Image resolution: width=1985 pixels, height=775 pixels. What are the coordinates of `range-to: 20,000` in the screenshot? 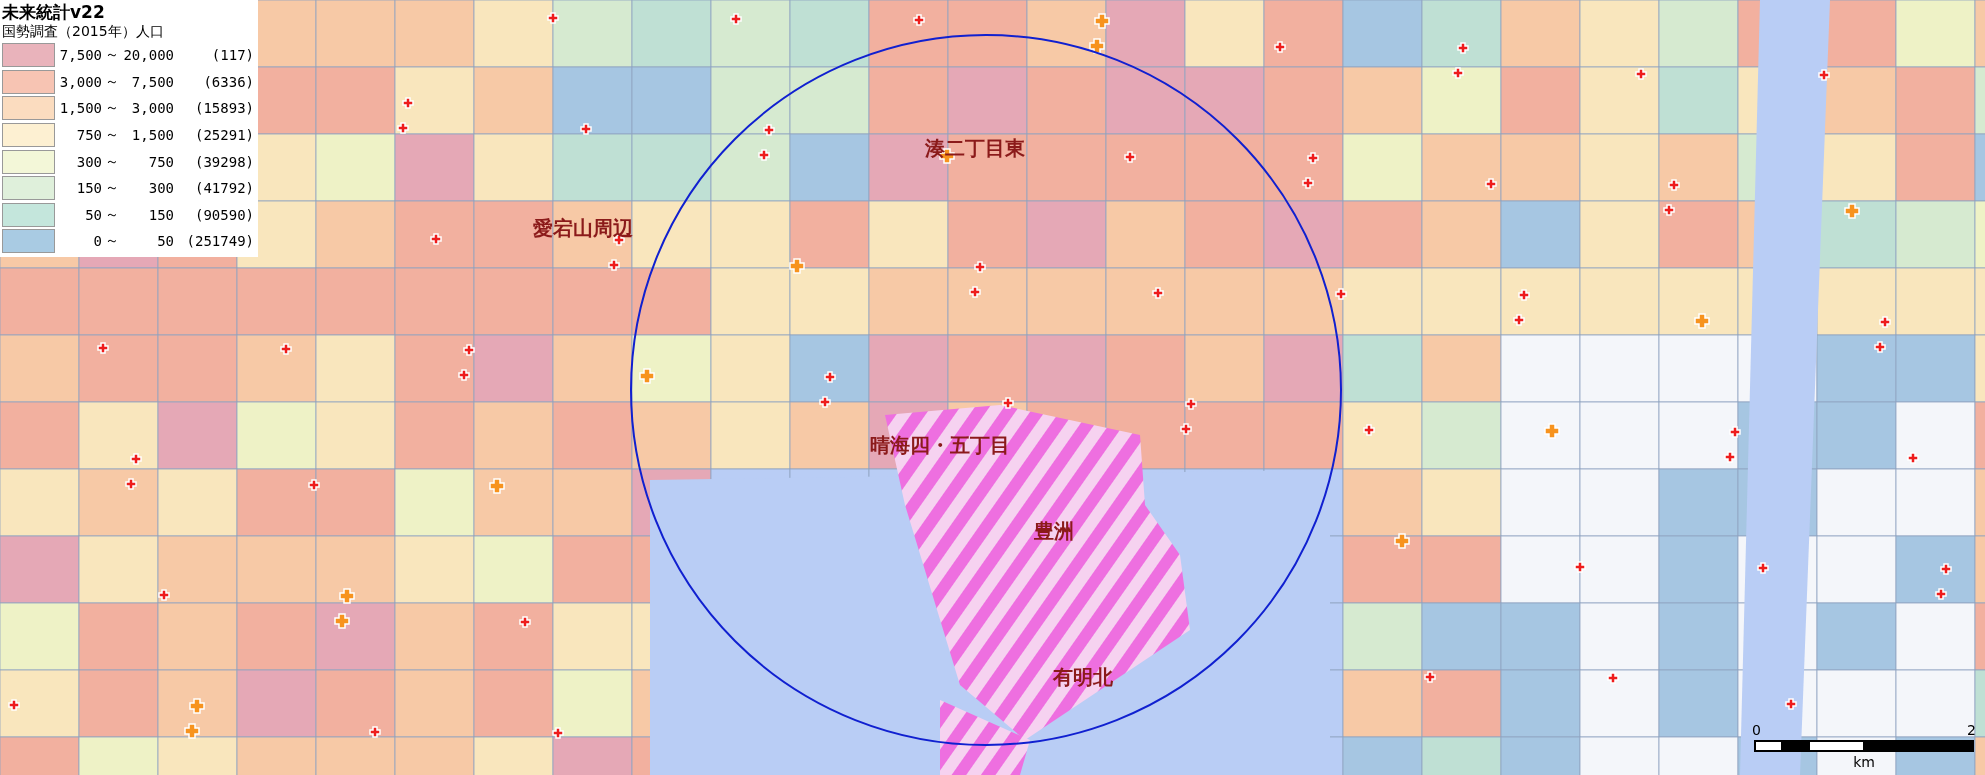 It's located at (148, 55).